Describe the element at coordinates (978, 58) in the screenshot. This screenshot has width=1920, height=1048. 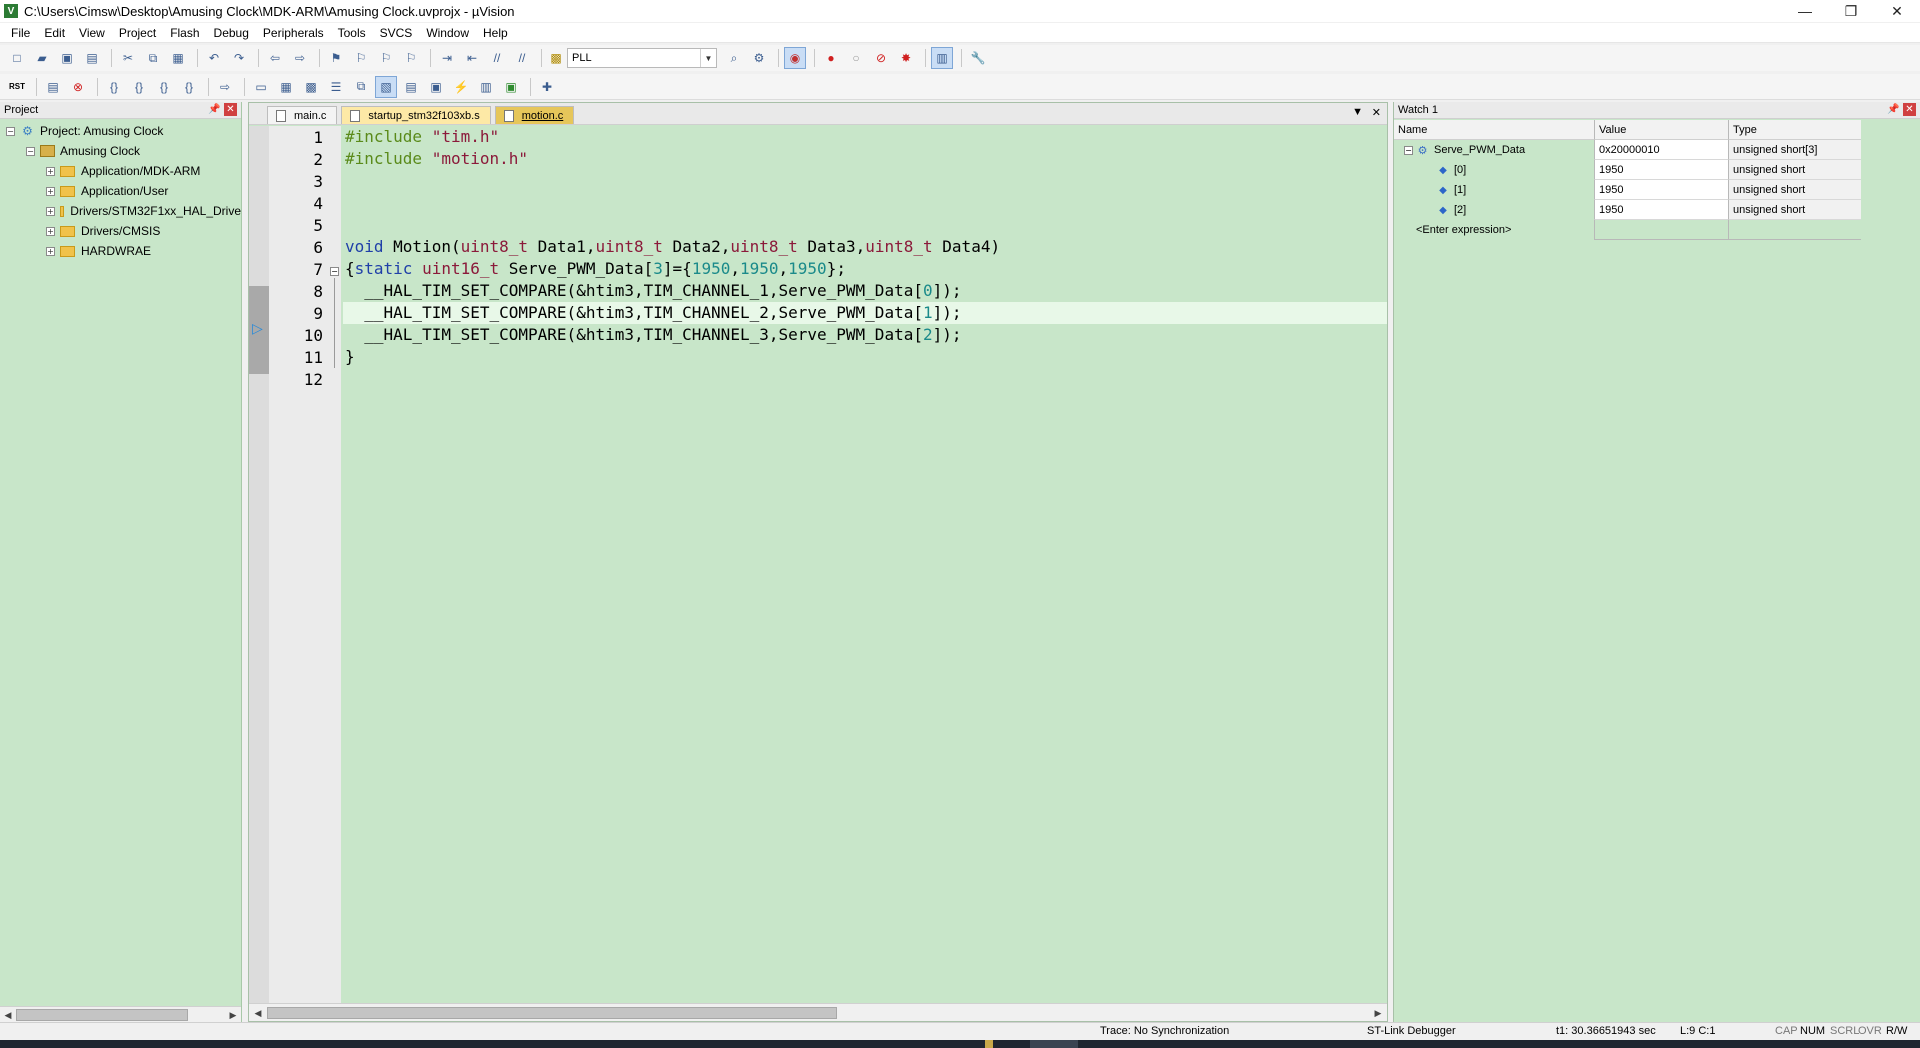
I see `configure-icon: 🔧` at that location.